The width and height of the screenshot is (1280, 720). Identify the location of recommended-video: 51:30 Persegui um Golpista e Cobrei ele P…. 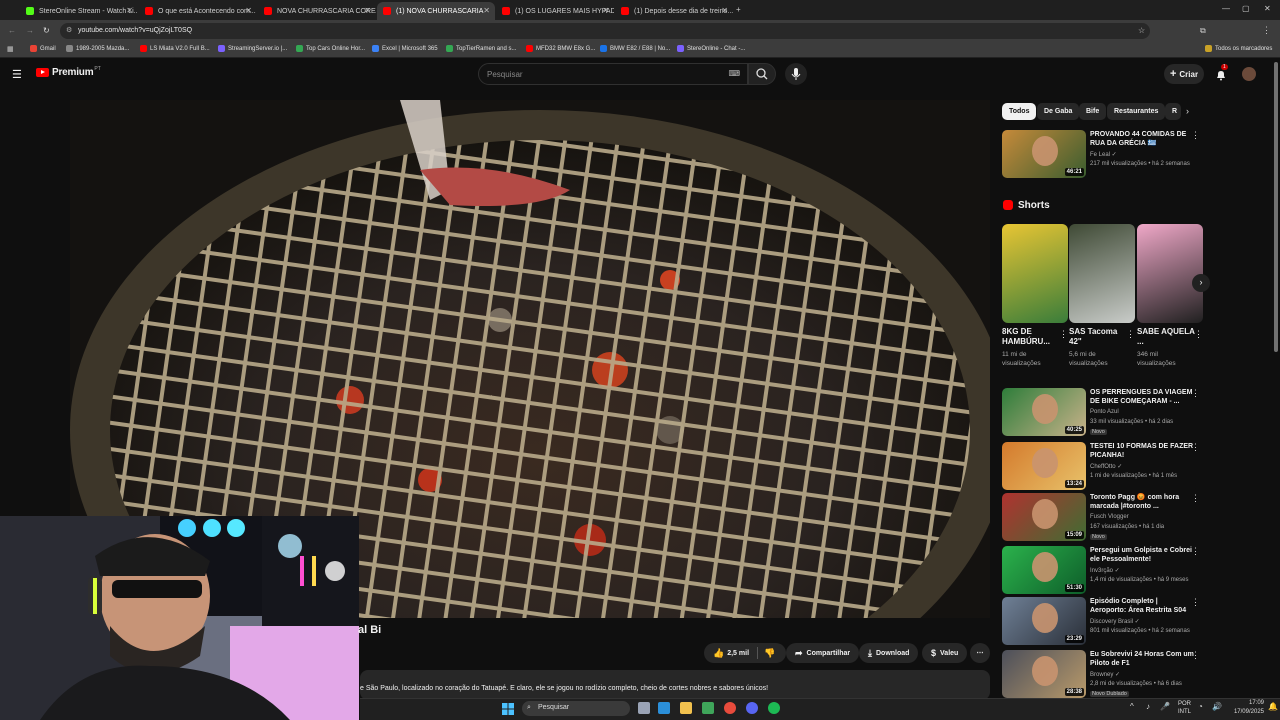
(1102, 570).